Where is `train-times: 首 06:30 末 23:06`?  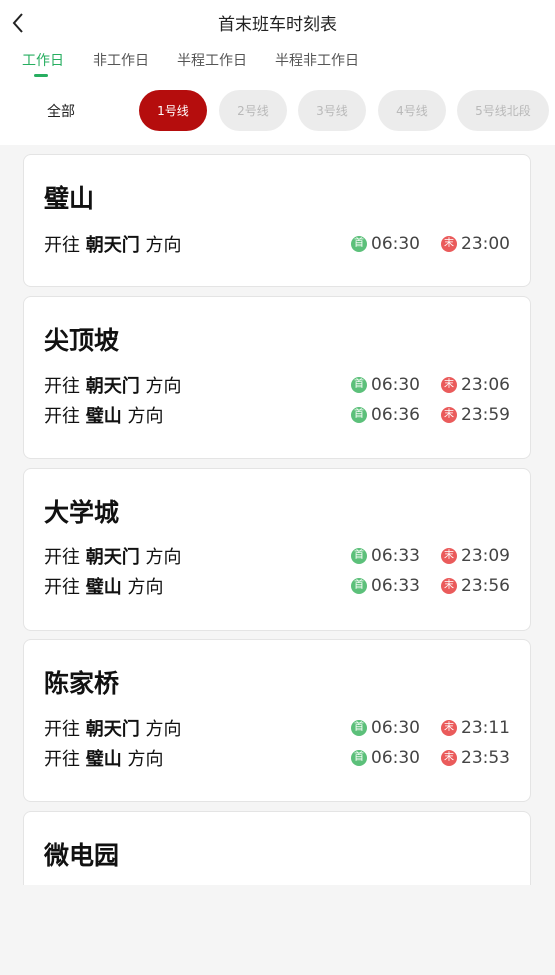 train-times: 首 06:30 末 23:06 is located at coordinates (430, 385).